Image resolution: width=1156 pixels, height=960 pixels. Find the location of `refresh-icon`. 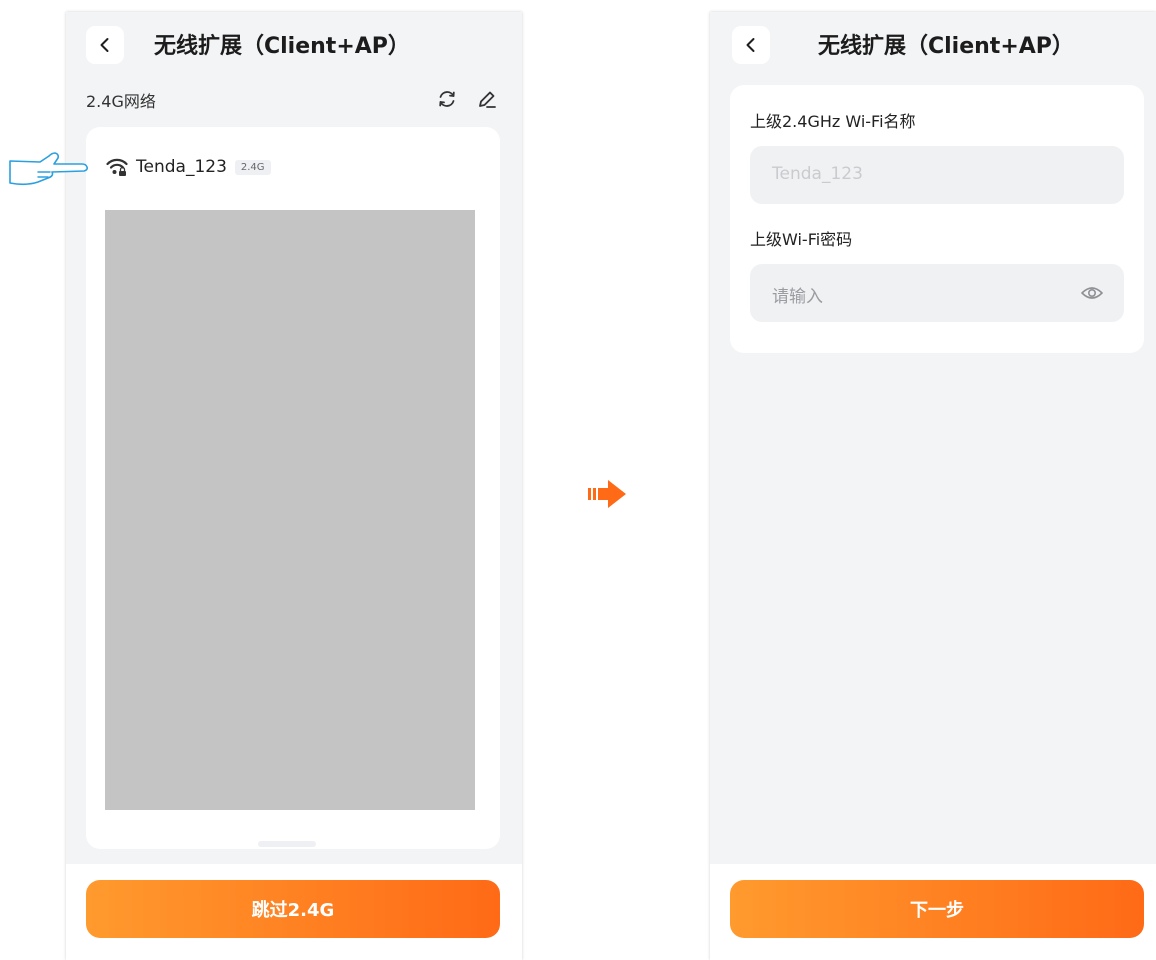

refresh-icon is located at coordinates (447, 99).